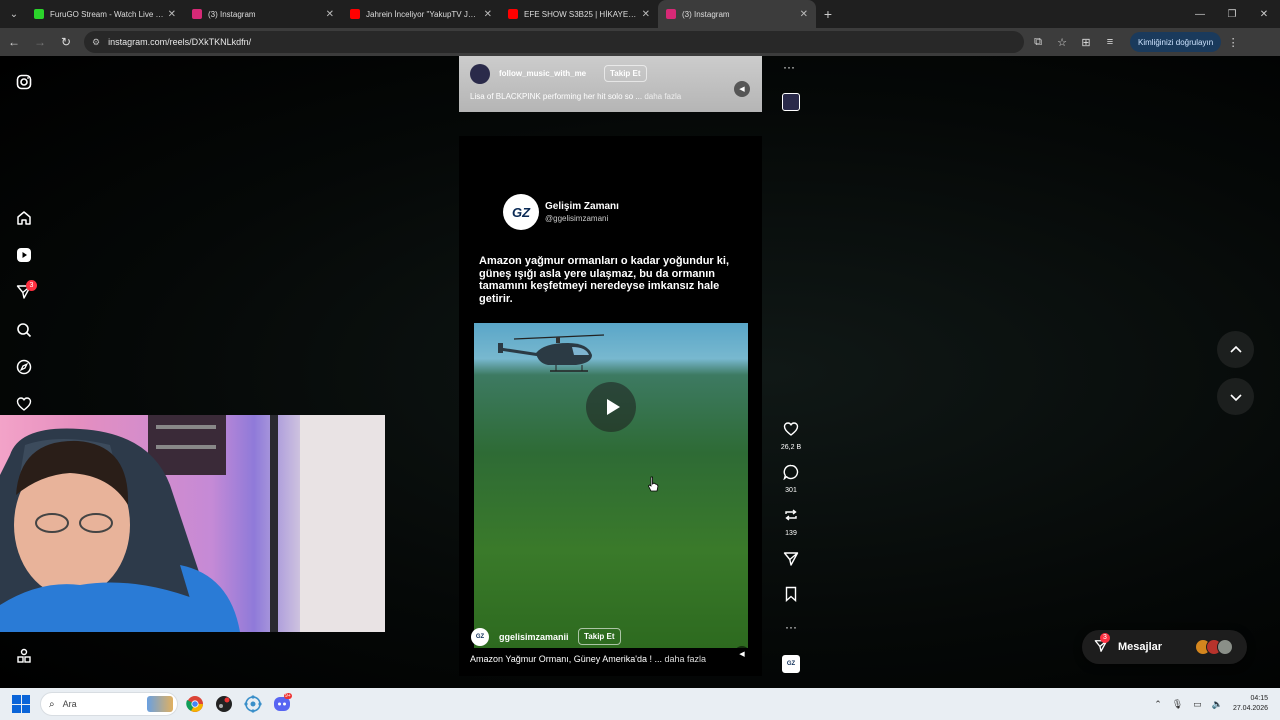  I want to click on reel-username: ggelisimzamanii, so click(534, 637).